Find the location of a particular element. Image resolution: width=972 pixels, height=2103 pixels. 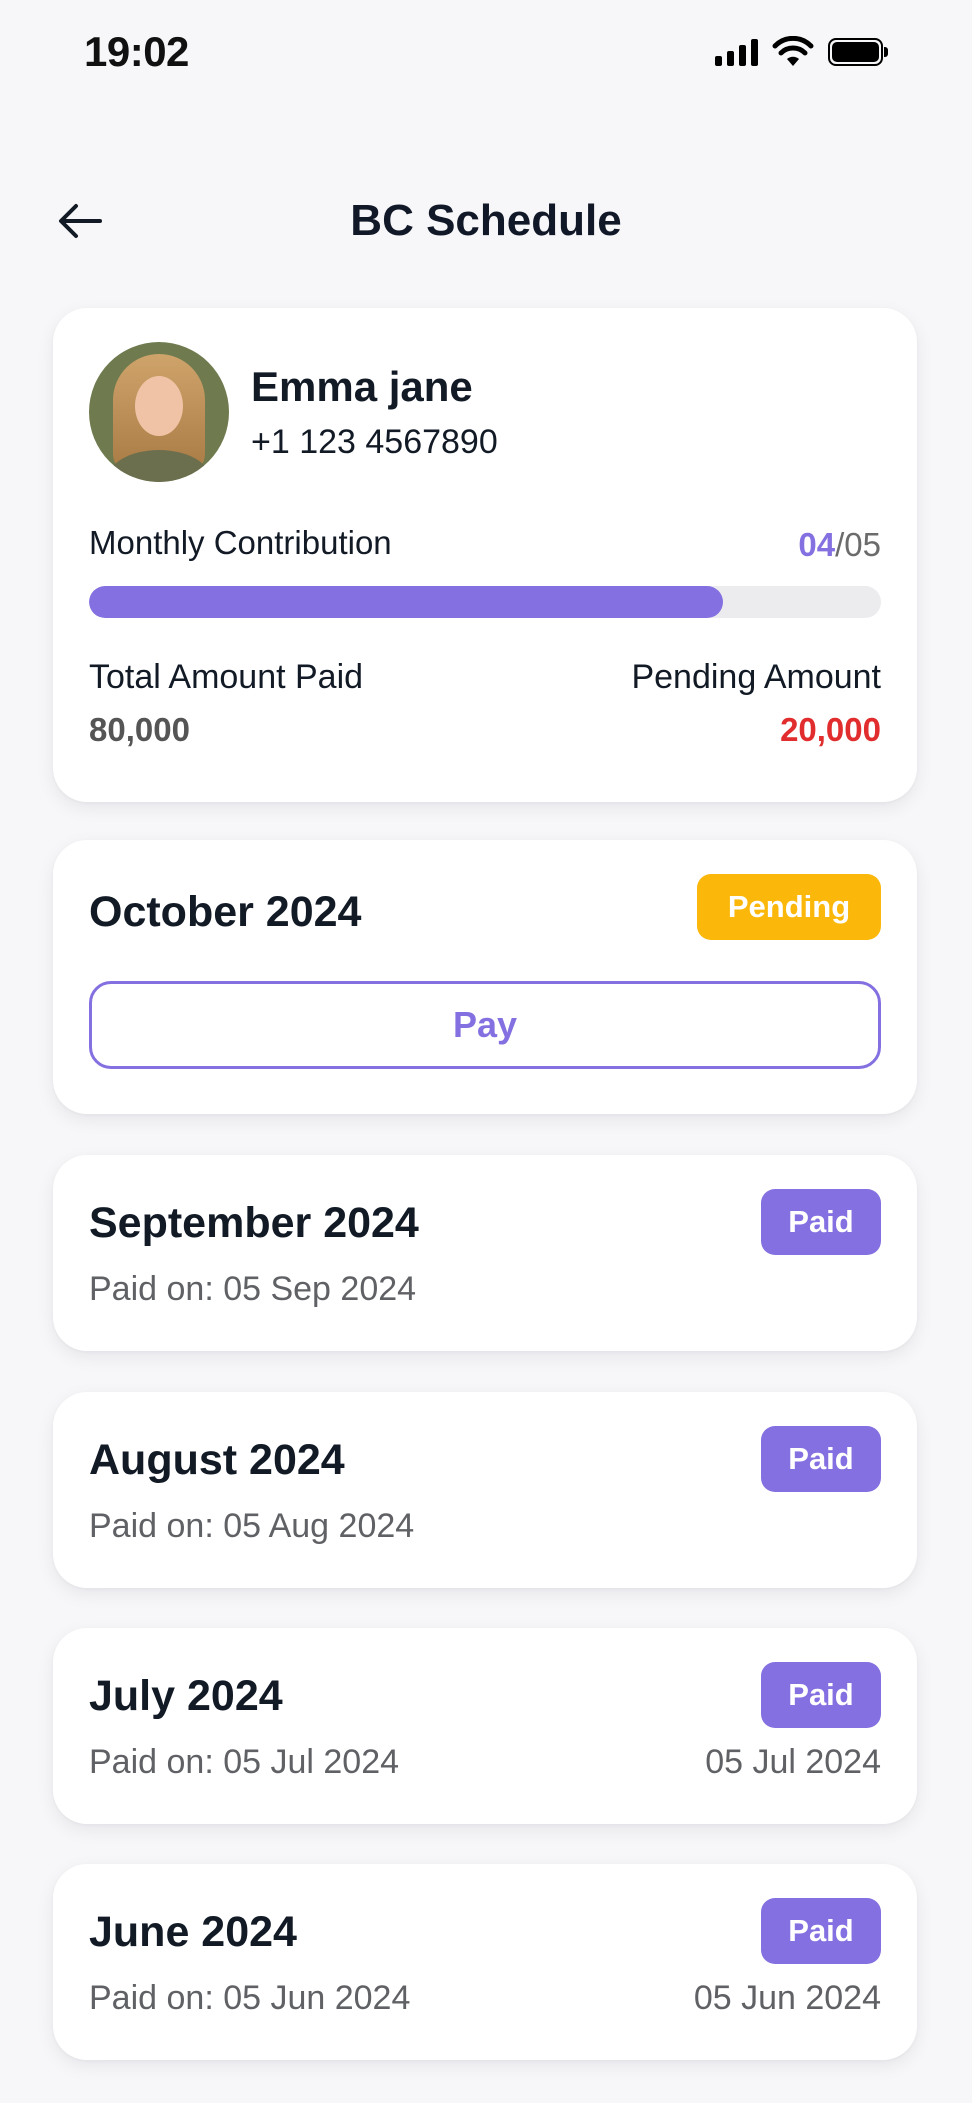

contribution-current: 04 is located at coordinates (817, 544).